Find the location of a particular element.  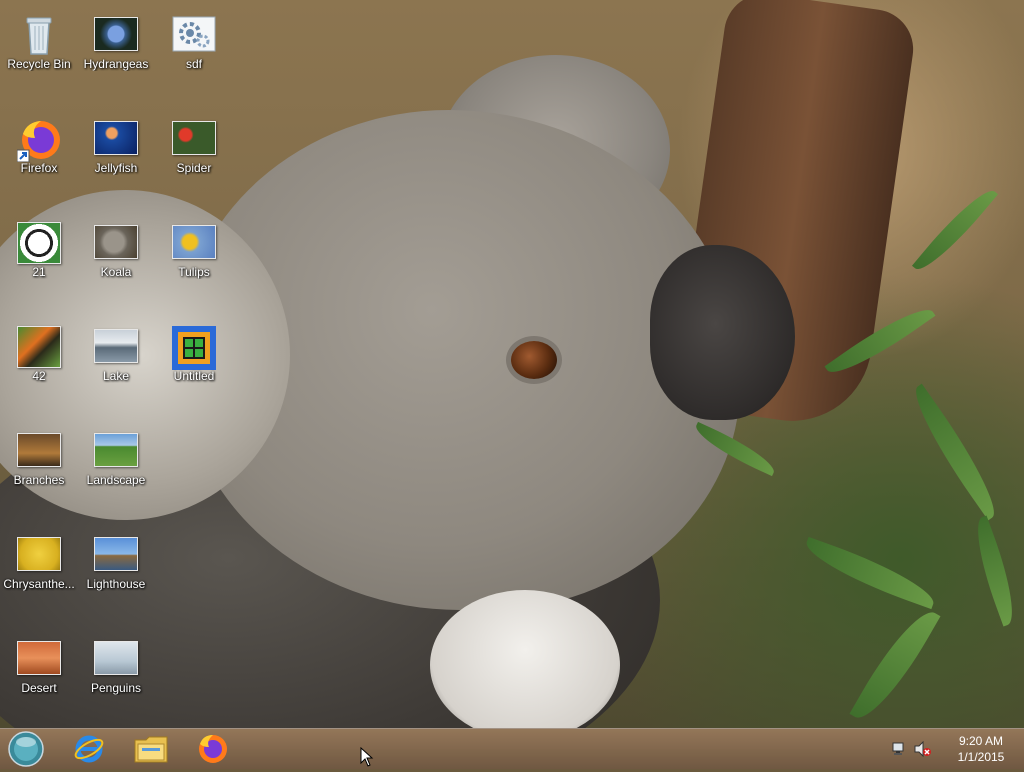

desktop-icon-branches: Branches is located at coordinates (41, 458).